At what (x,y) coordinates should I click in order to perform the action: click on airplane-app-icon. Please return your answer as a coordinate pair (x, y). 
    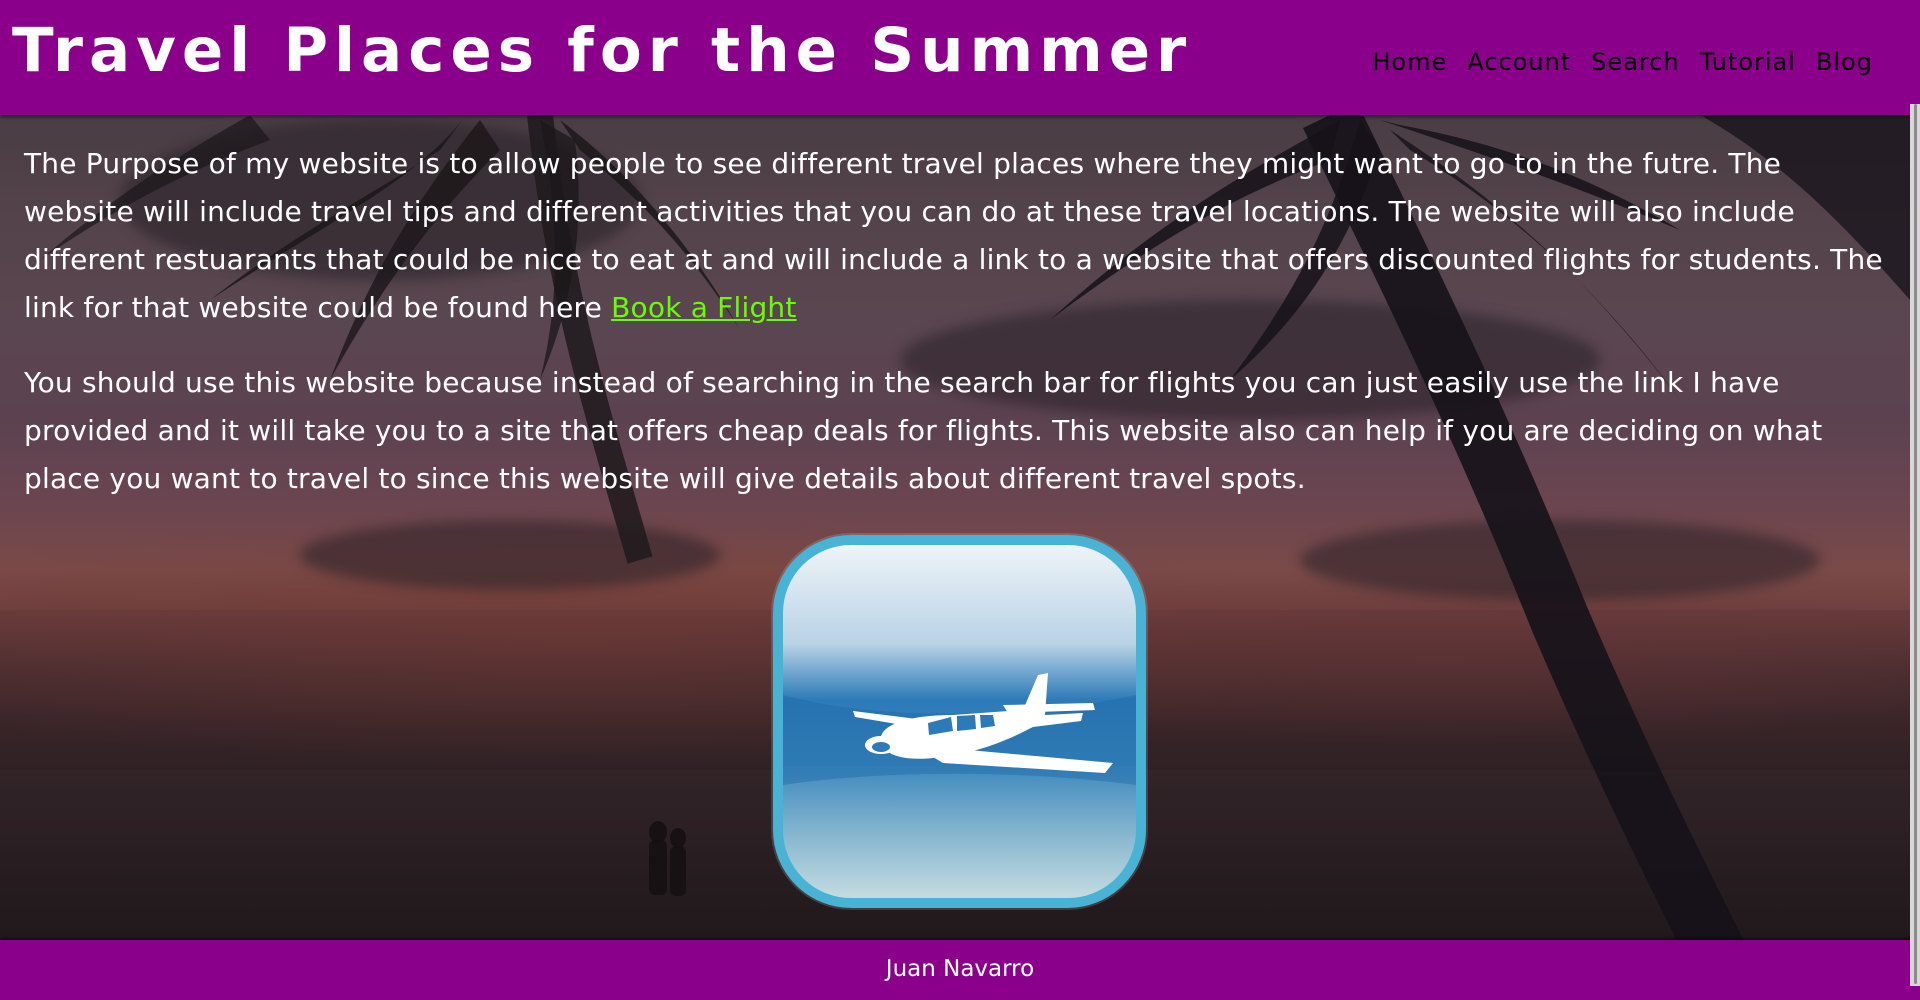
    Looking at the image, I should click on (959, 721).